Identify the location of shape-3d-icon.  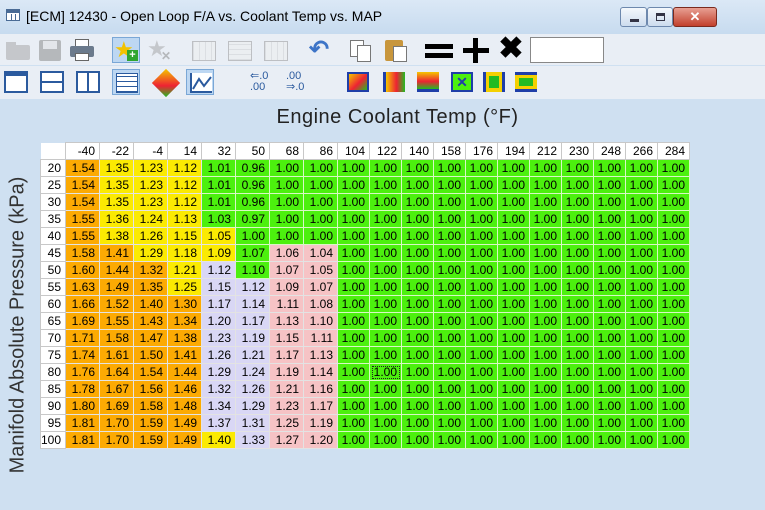
(166, 83).